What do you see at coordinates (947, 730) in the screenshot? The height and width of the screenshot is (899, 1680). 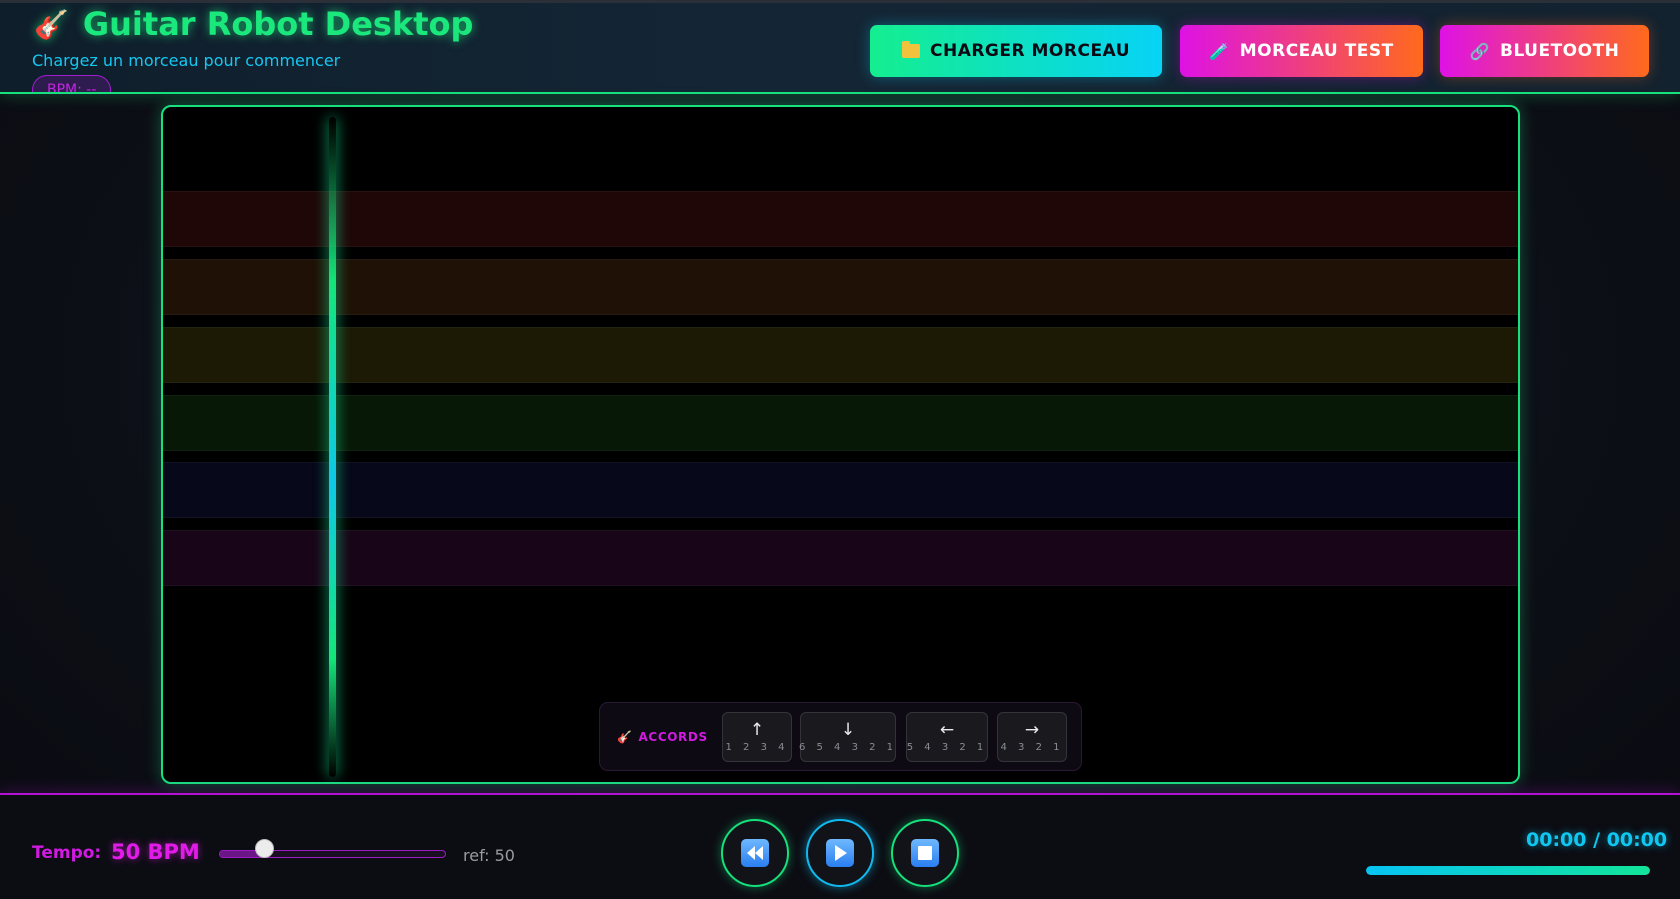 I see `arrow-left-icon: ←` at bounding box center [947, 730].